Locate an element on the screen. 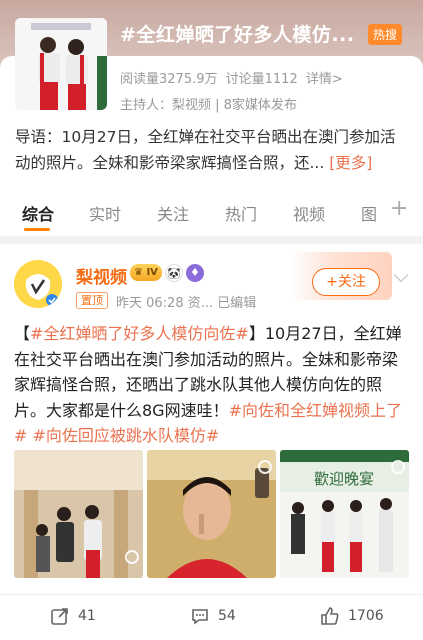 Image resolution: width=423 pixels, height=640 pixels. crown-level-badge: ♛ IV is located at coordinates (146, 272).